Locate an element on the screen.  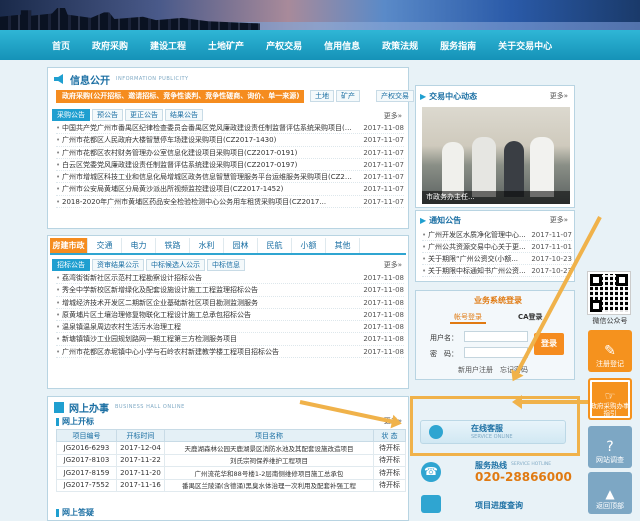
register-button: ✎ 注册登记 is located at coordinates (610, 351).